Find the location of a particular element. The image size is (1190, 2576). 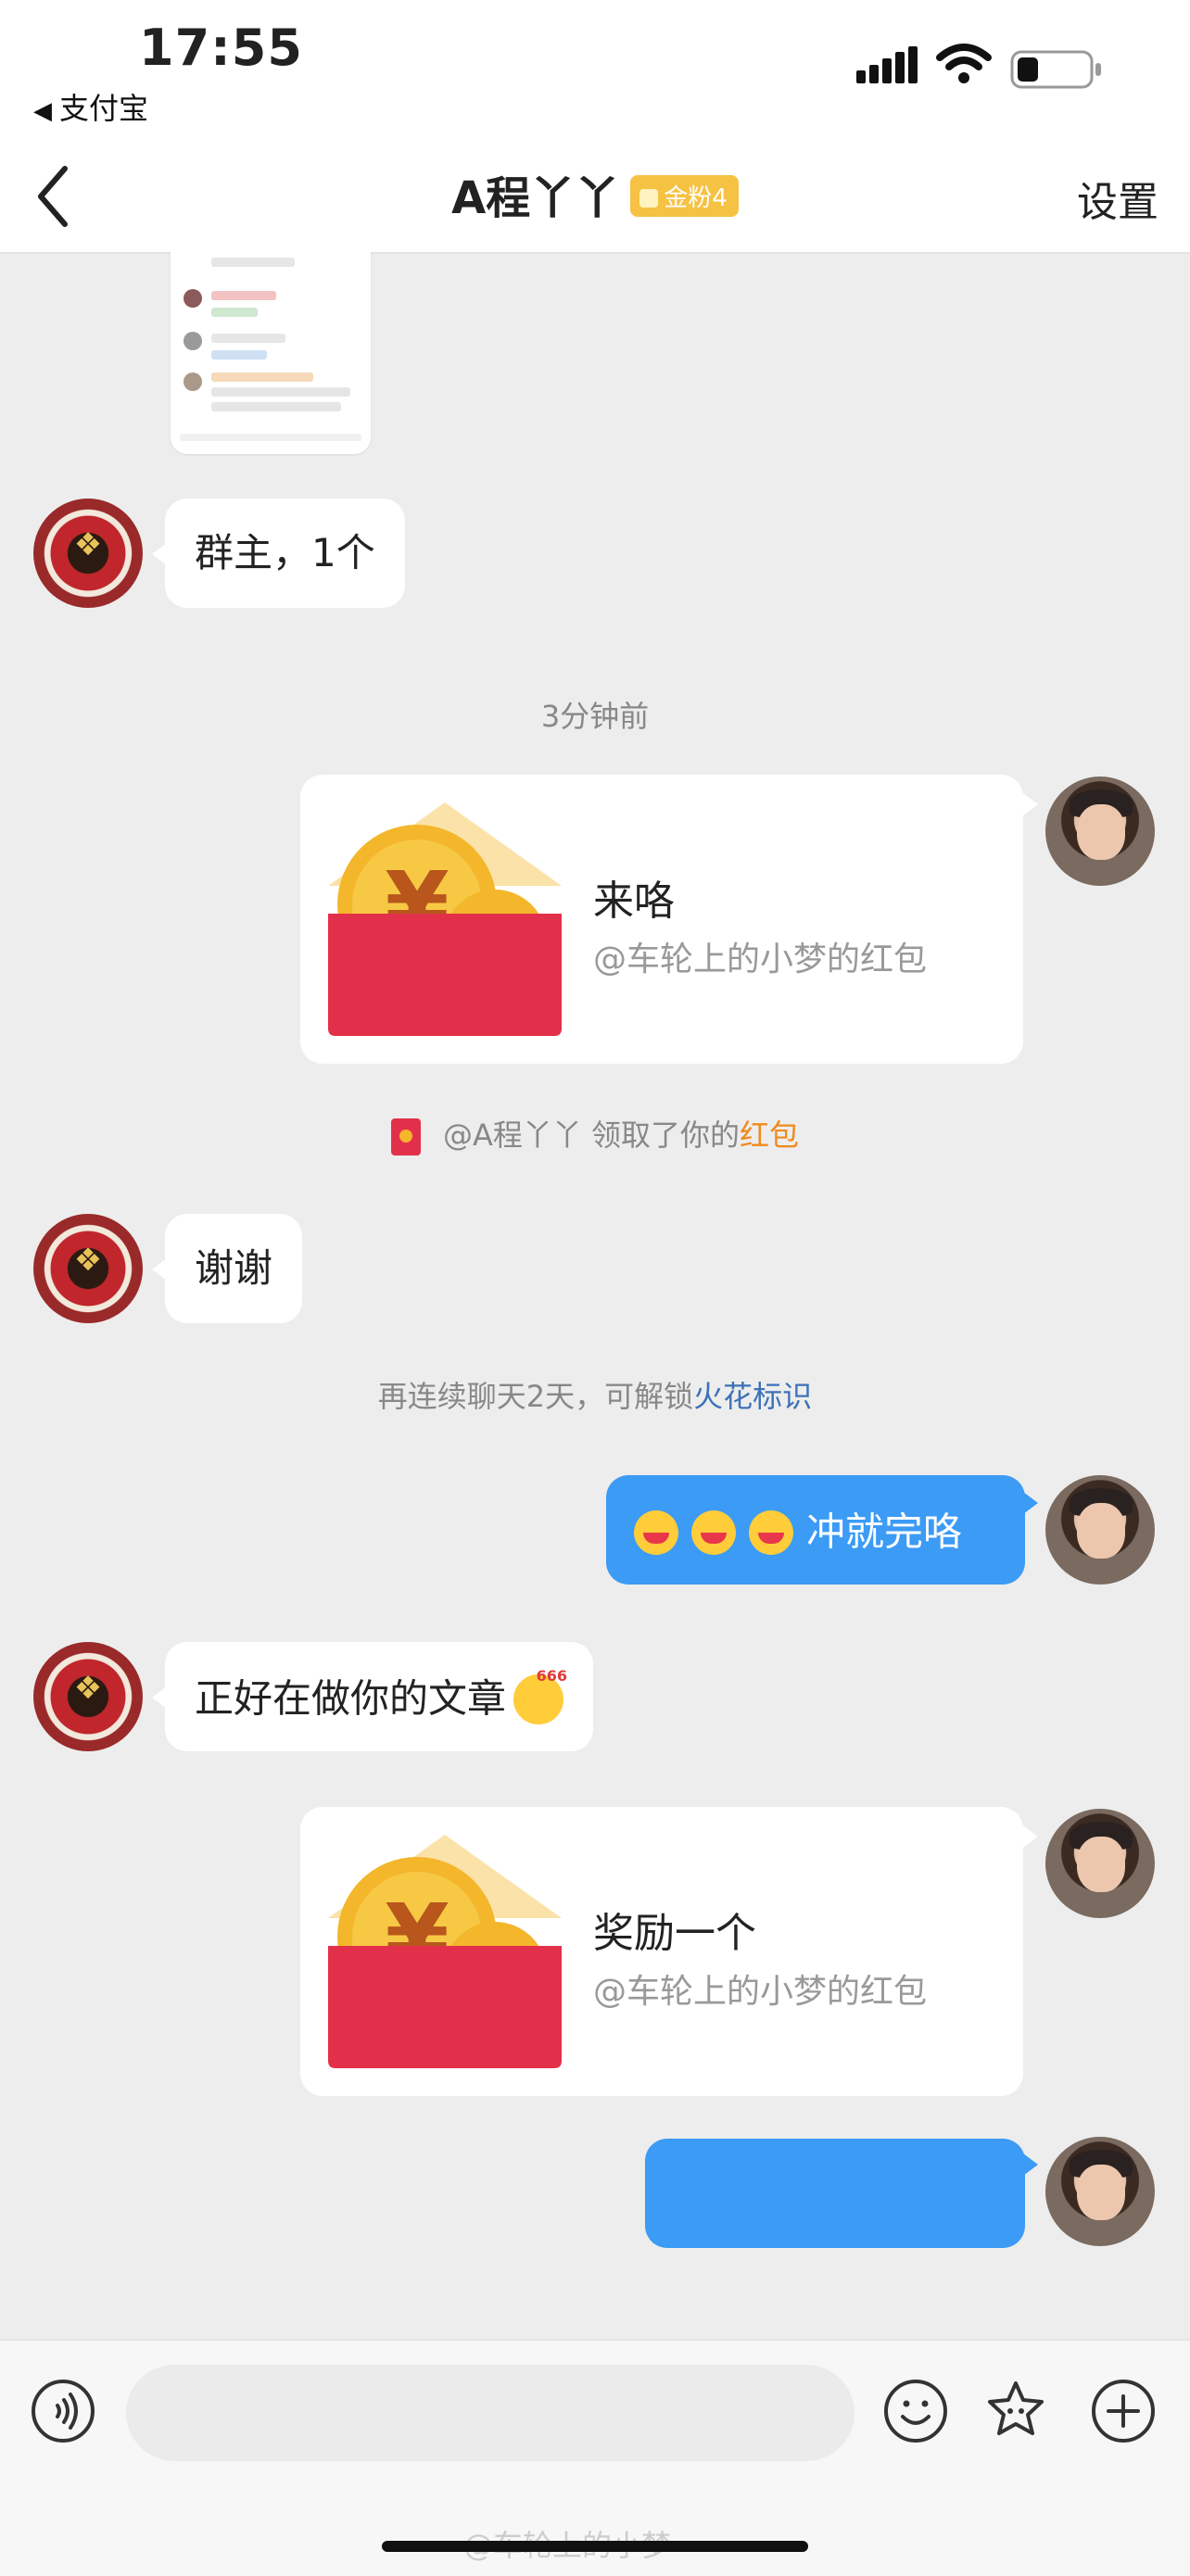

message-text: 冲就完咯 is located at coordinates (884, 1532).